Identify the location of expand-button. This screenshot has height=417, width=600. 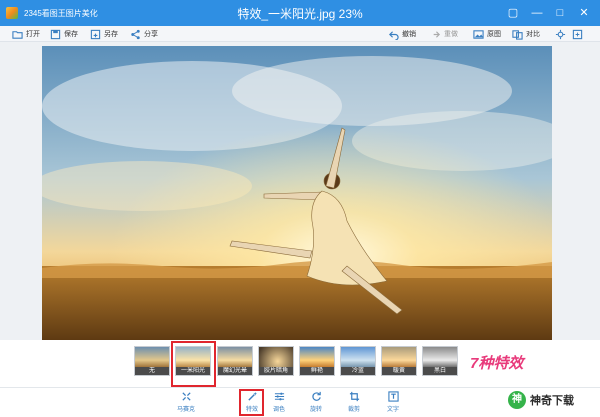
(577, 34).